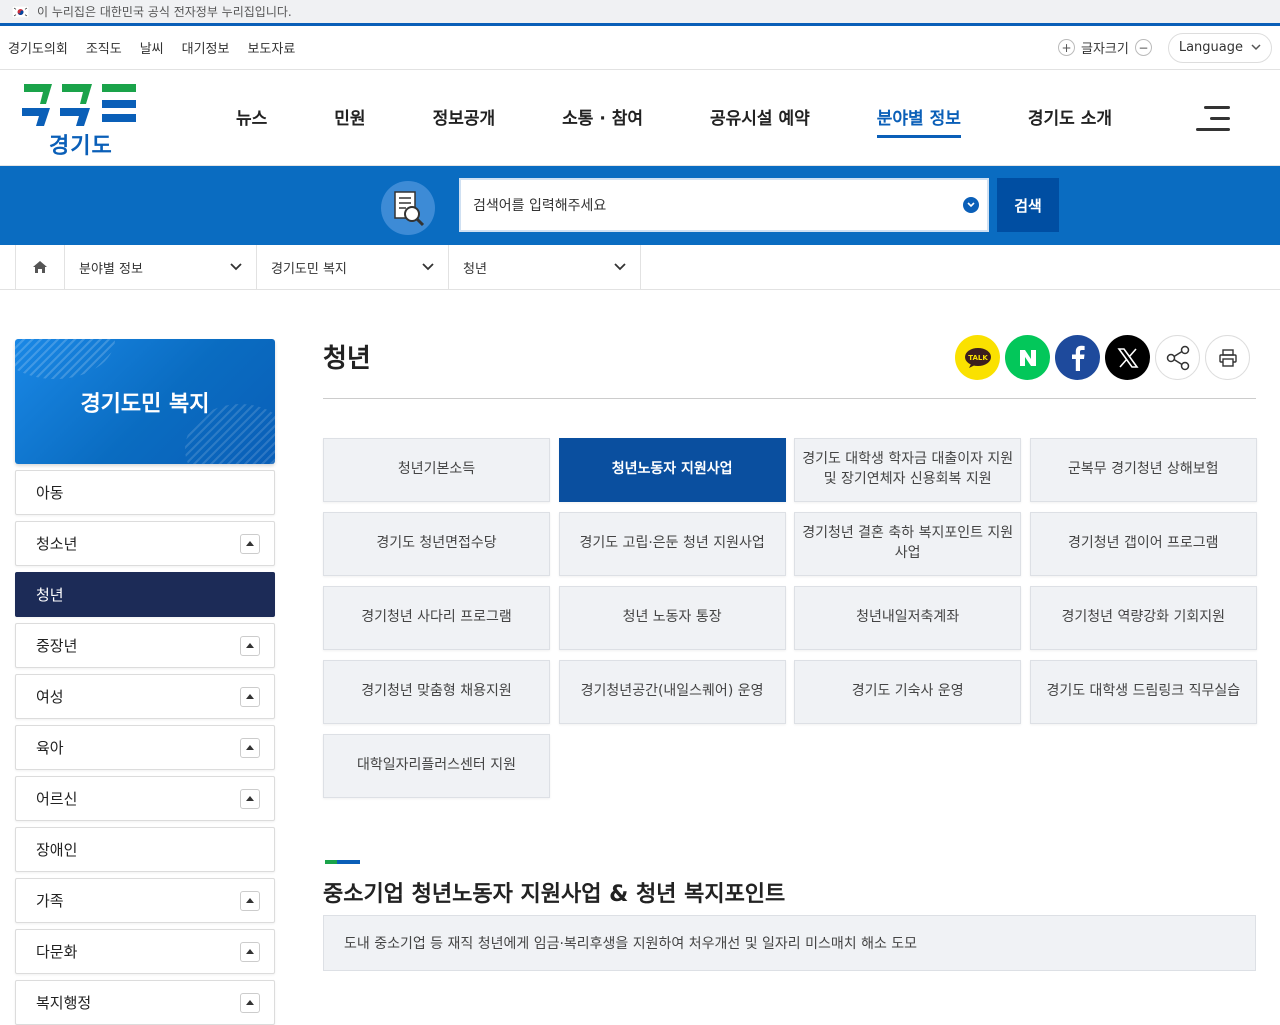 Image resolution: width=1280 pixels, height=1025 pixels. I want to click on section-title: 중소기업 청년노동자 지원사업 & 청년 복지포인트, so click(554, 894).